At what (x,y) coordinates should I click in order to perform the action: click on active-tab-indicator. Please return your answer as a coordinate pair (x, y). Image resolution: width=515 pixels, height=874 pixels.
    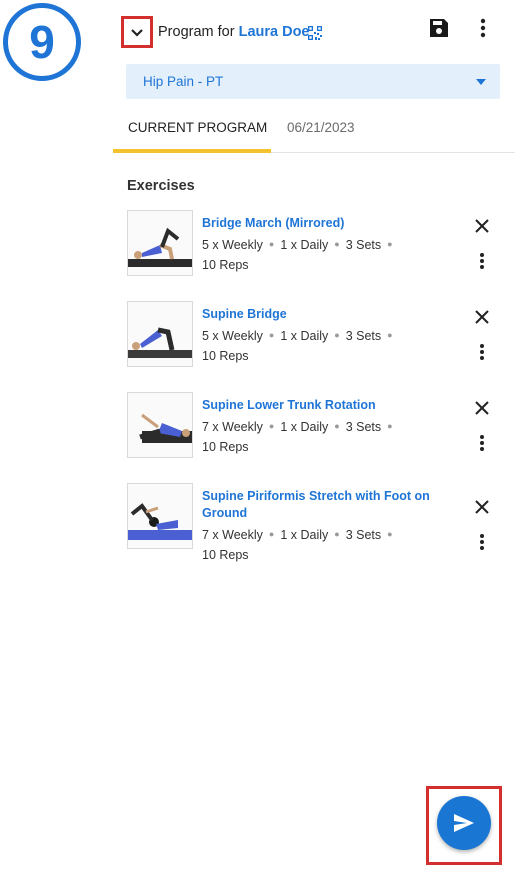
    Looking at the image, I should click on (192, 151).